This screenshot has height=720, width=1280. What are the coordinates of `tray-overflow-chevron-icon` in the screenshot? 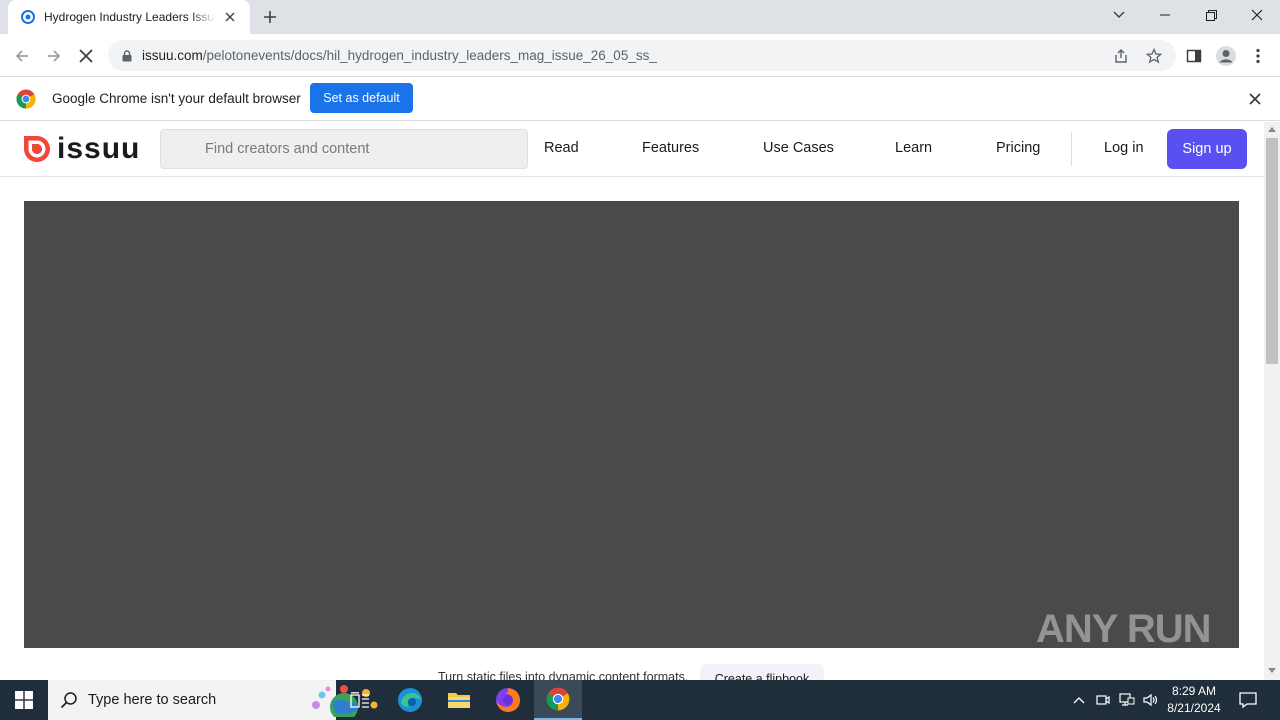 It's located at (1079, 700).